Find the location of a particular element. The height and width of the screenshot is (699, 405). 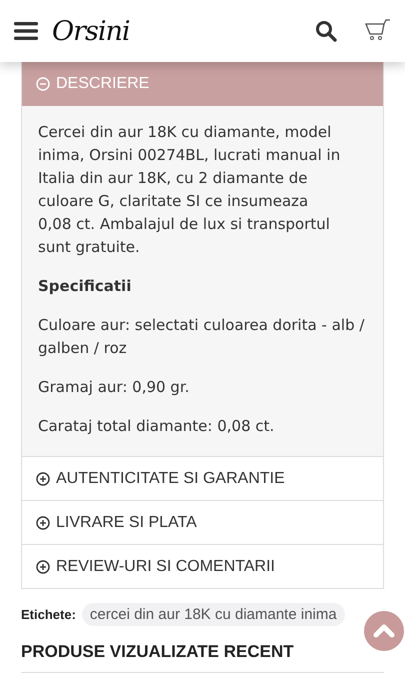

search-icon is located at coordinates (326, 31).